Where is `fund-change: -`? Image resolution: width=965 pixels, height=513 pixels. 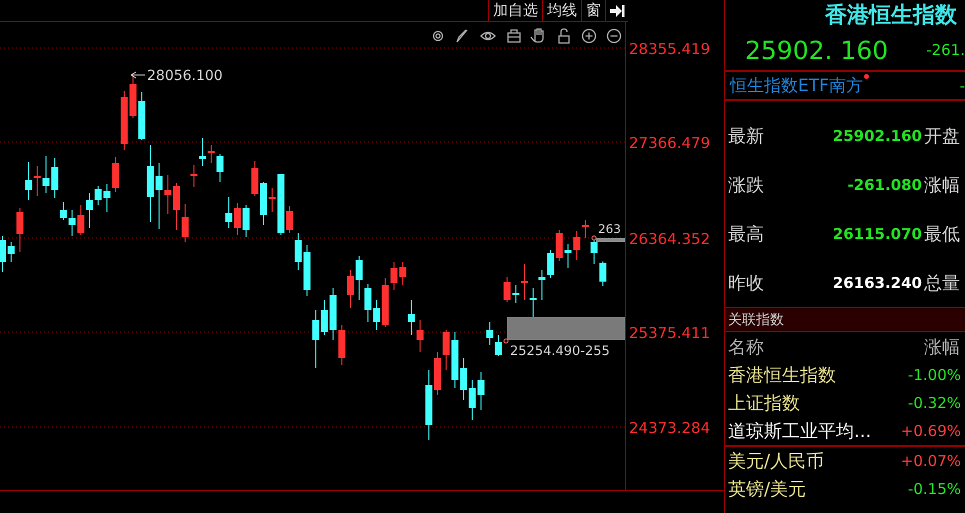 fund-change: - is located at coordinates (962, 85).